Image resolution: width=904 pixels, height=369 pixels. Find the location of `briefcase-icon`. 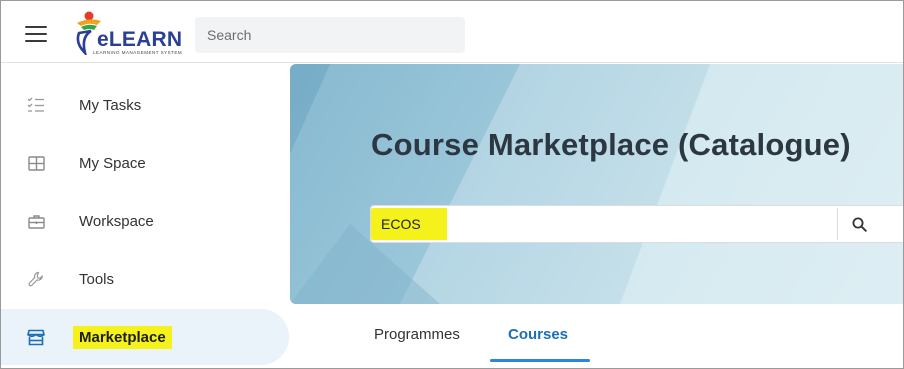

briefcase-icon is located at coordinates (36, 221).